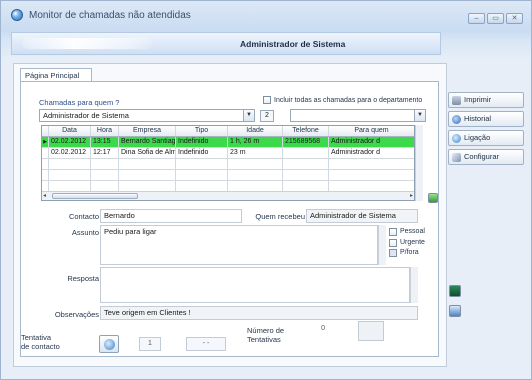 The height and width of the screenshot is (380, 532). What do you see at coordinates (455, 291) in the screenshot?
I see `exit-icon` at bounding box center [455, 291].